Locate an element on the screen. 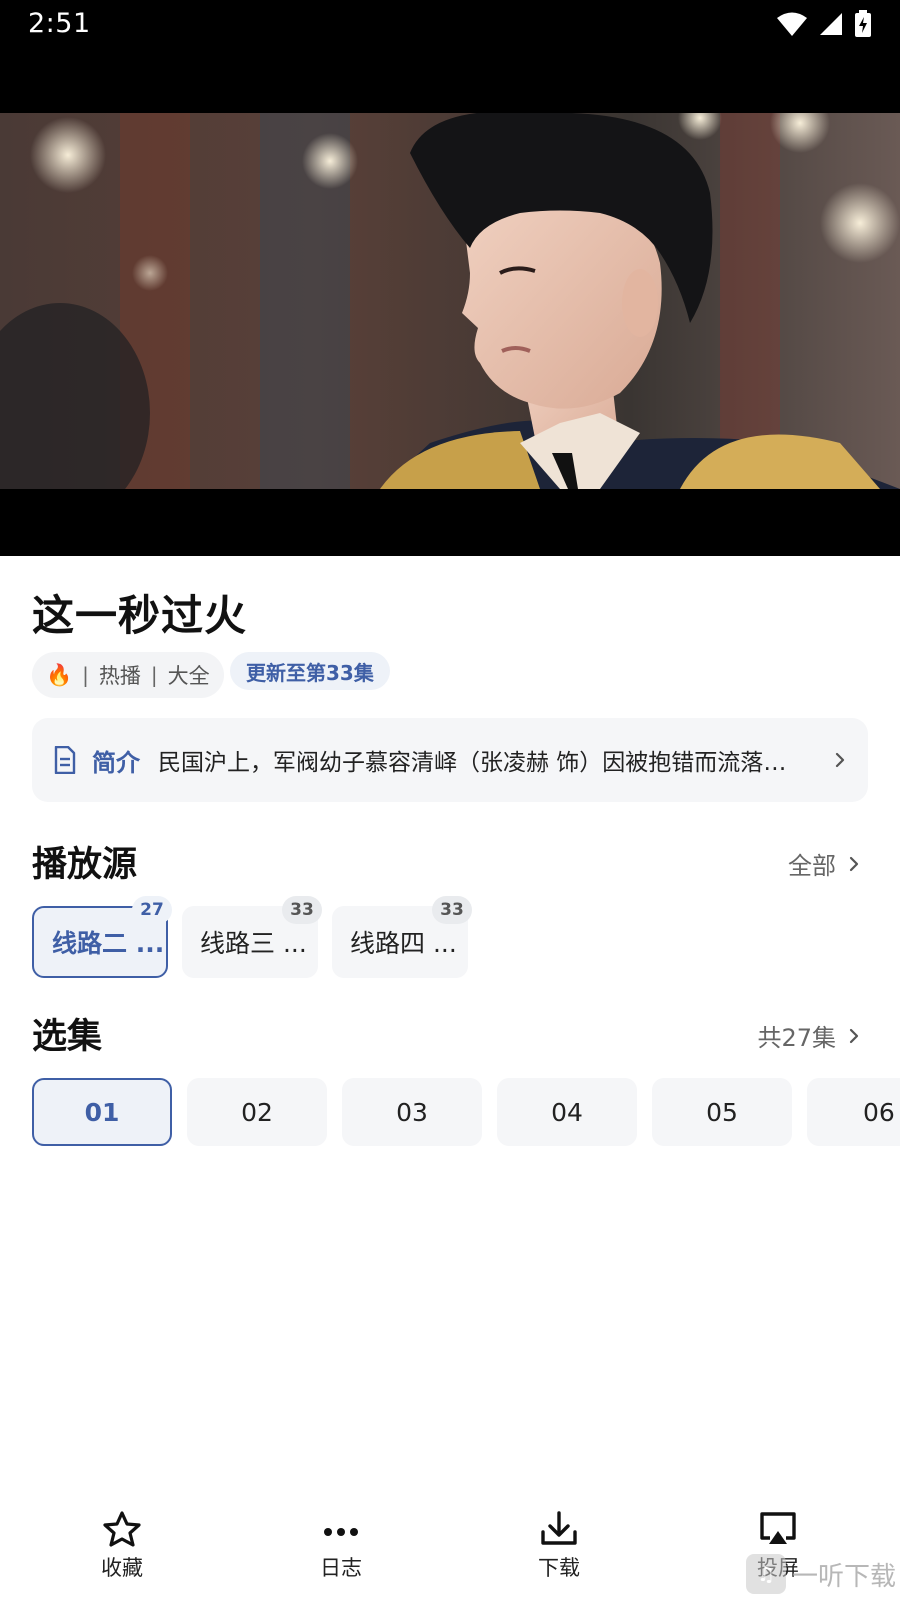 Image resolution: width=900 pixels, height=1600 pixels. watermark: ♫ 一听下载 is located at coordinates (820, 1574).